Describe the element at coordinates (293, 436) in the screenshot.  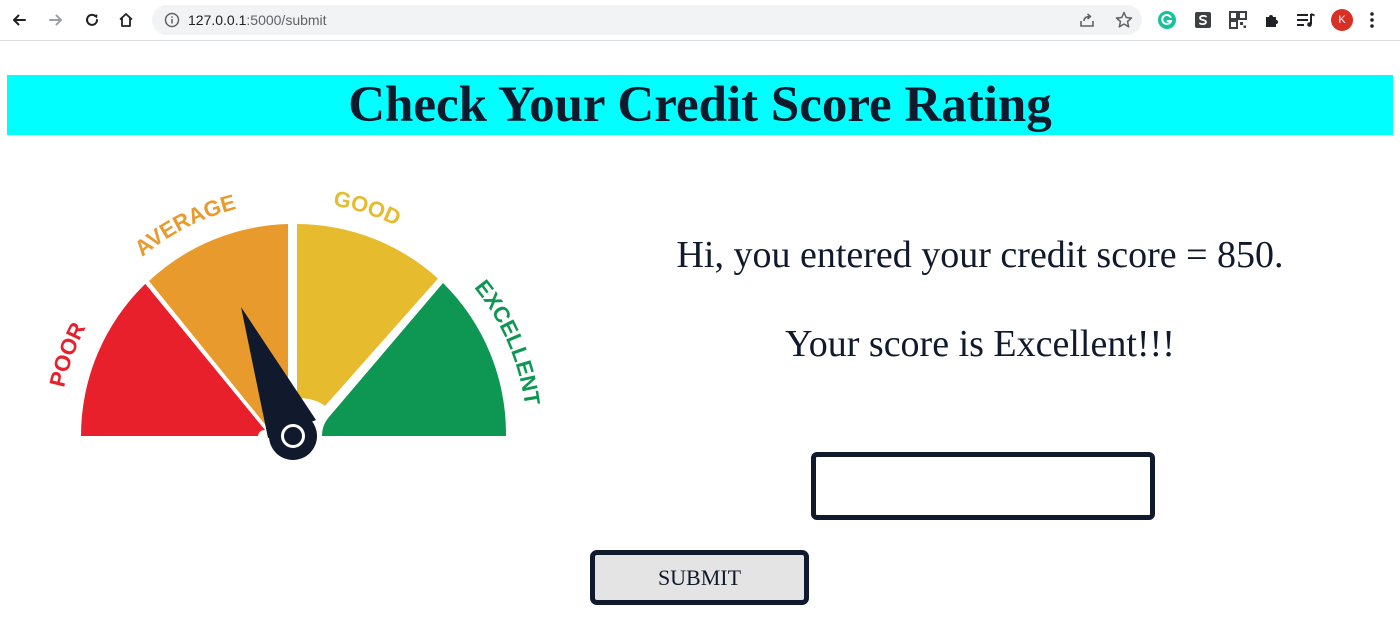
I see `gauge-needle-hub` at that location.